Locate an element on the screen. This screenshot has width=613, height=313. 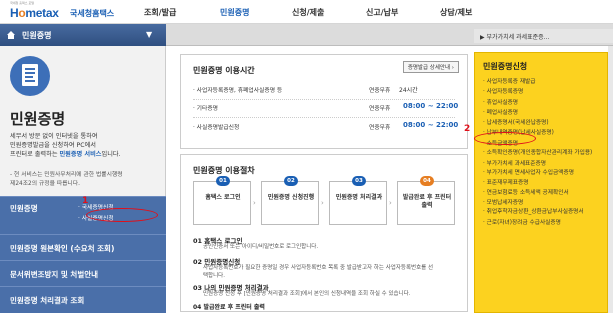
certificate-link: · 납세증명서(국세완납증명) is located at coordinates (544, 123).